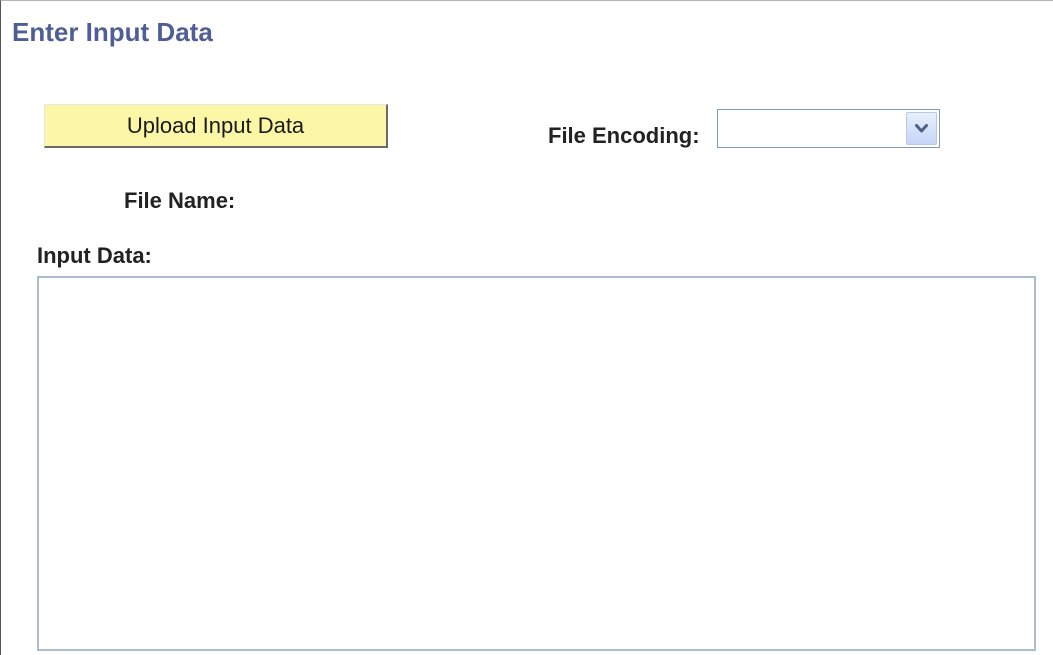  Describe the element at coordinates (112, 32) in the screenshot. I see `page-title: Enter Input Data` at that location.